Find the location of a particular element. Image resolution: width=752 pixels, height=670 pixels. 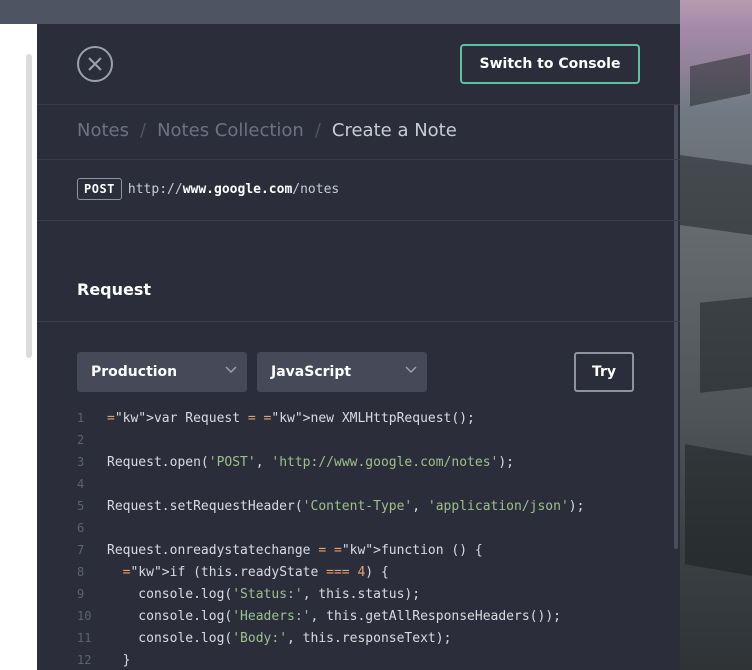

breadcrumb-notes-collection: Notes Collection is located at coordinates (230, 130).